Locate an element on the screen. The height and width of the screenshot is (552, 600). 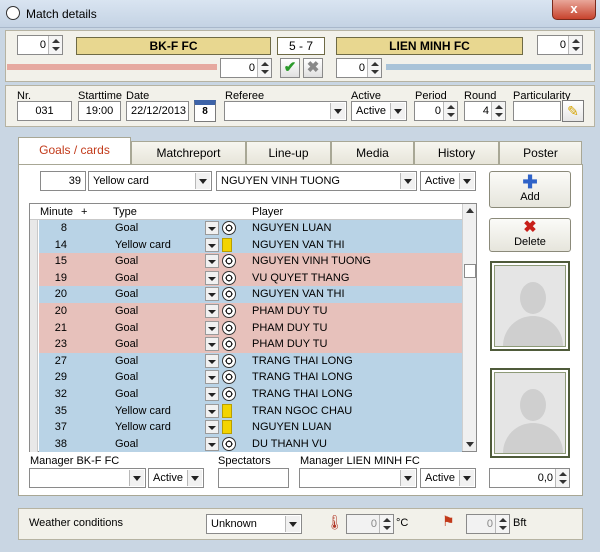
grid-scrollbar is located at coordinates (469, 327).